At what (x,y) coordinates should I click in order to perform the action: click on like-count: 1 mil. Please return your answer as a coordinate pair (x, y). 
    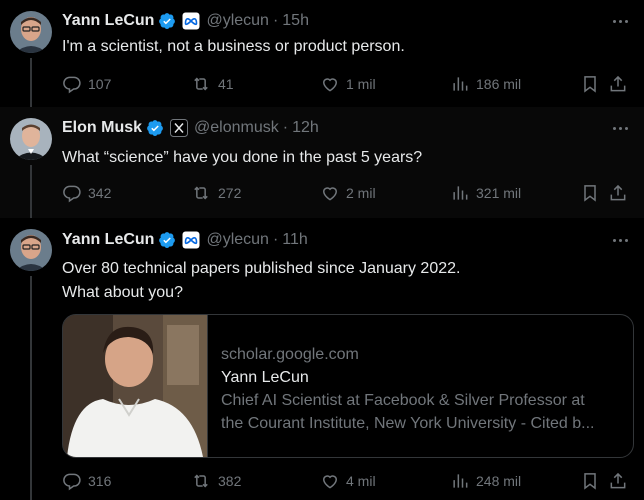
    Looking at the image, I should click on (361, 84).